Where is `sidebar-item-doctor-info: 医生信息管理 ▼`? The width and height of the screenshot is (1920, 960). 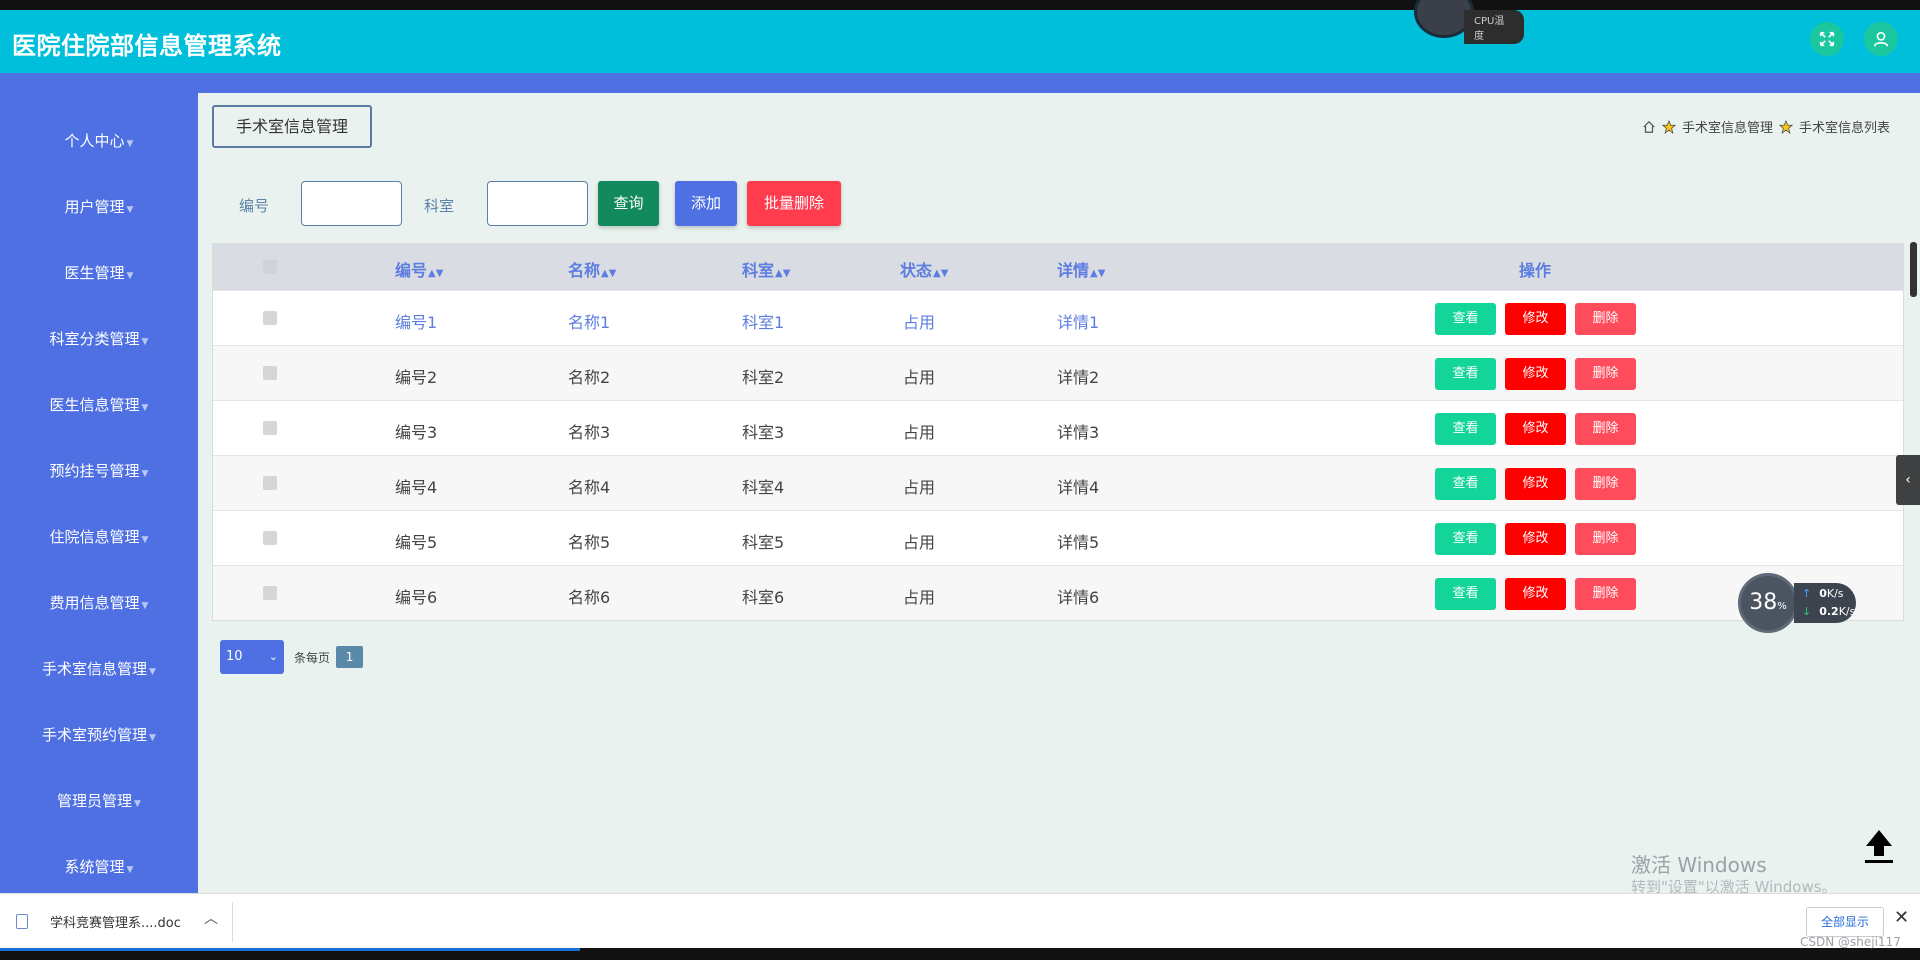 sidebar-item-doctor-info: 医生信息管理 ▼ is located at coordinates (99, 405).